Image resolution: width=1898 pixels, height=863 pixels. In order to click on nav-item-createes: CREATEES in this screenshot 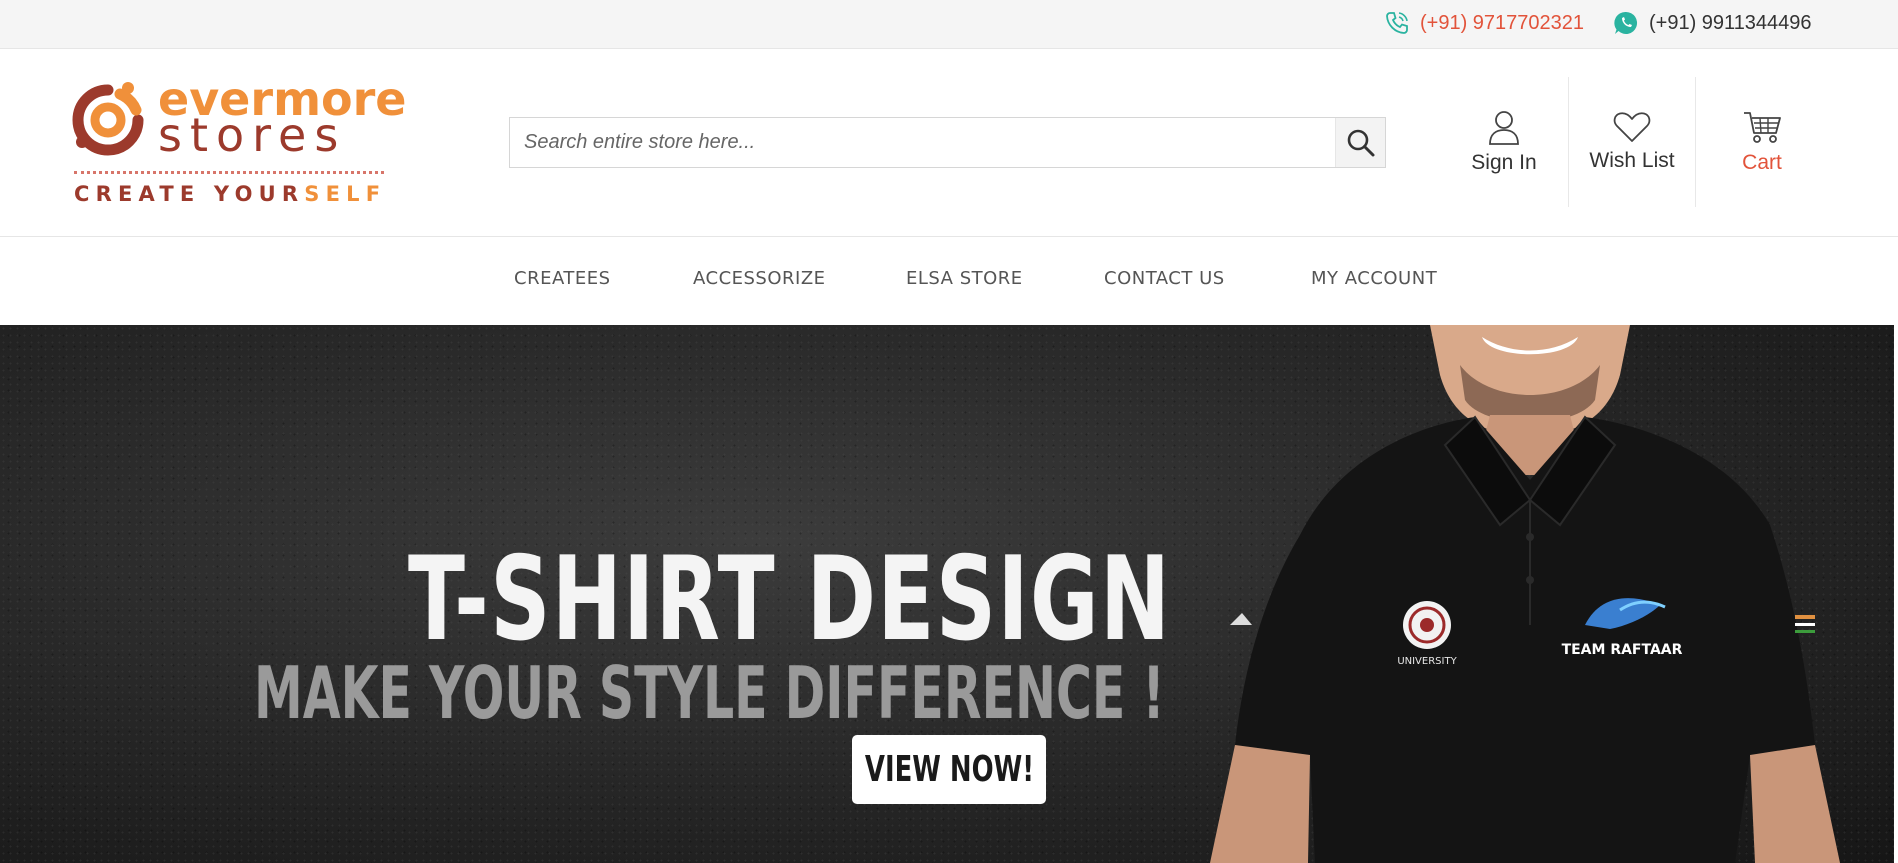, I will do `click(562, 278)`.